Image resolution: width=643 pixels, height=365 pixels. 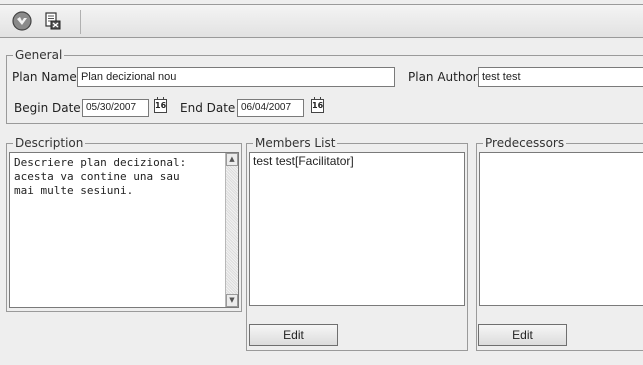 I want to click on members-edit-button: Edit, so click(x=293, y=335).